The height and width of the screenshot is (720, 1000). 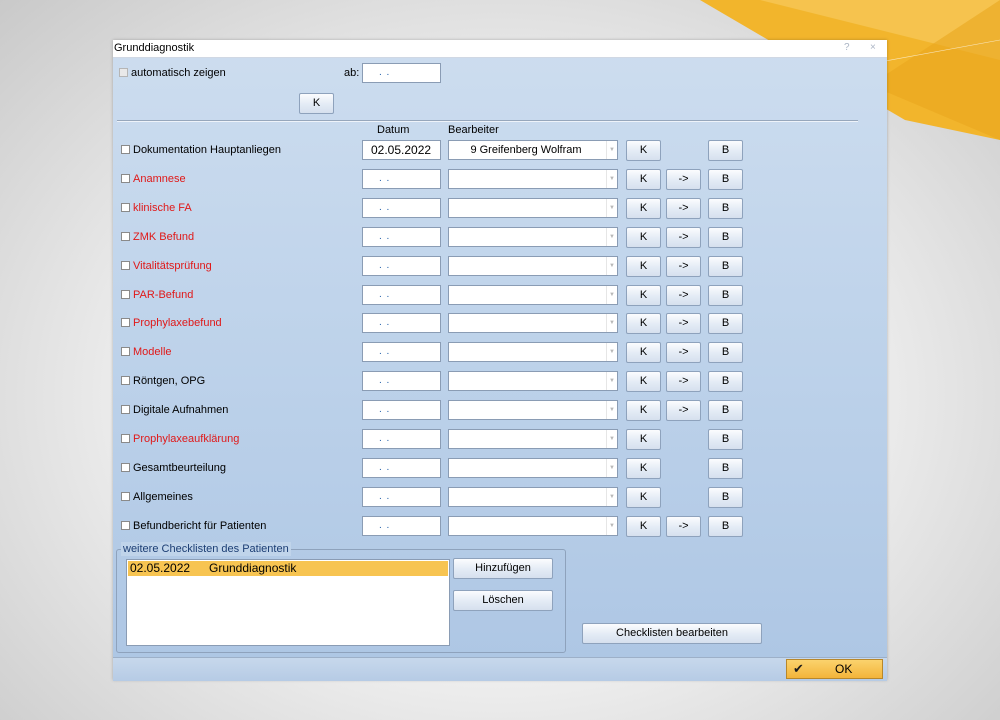 What do you see at coordinates (157, 295) in the screenshot?
I see `row-item: PAR-Befund` at bounding box center [157, 295].